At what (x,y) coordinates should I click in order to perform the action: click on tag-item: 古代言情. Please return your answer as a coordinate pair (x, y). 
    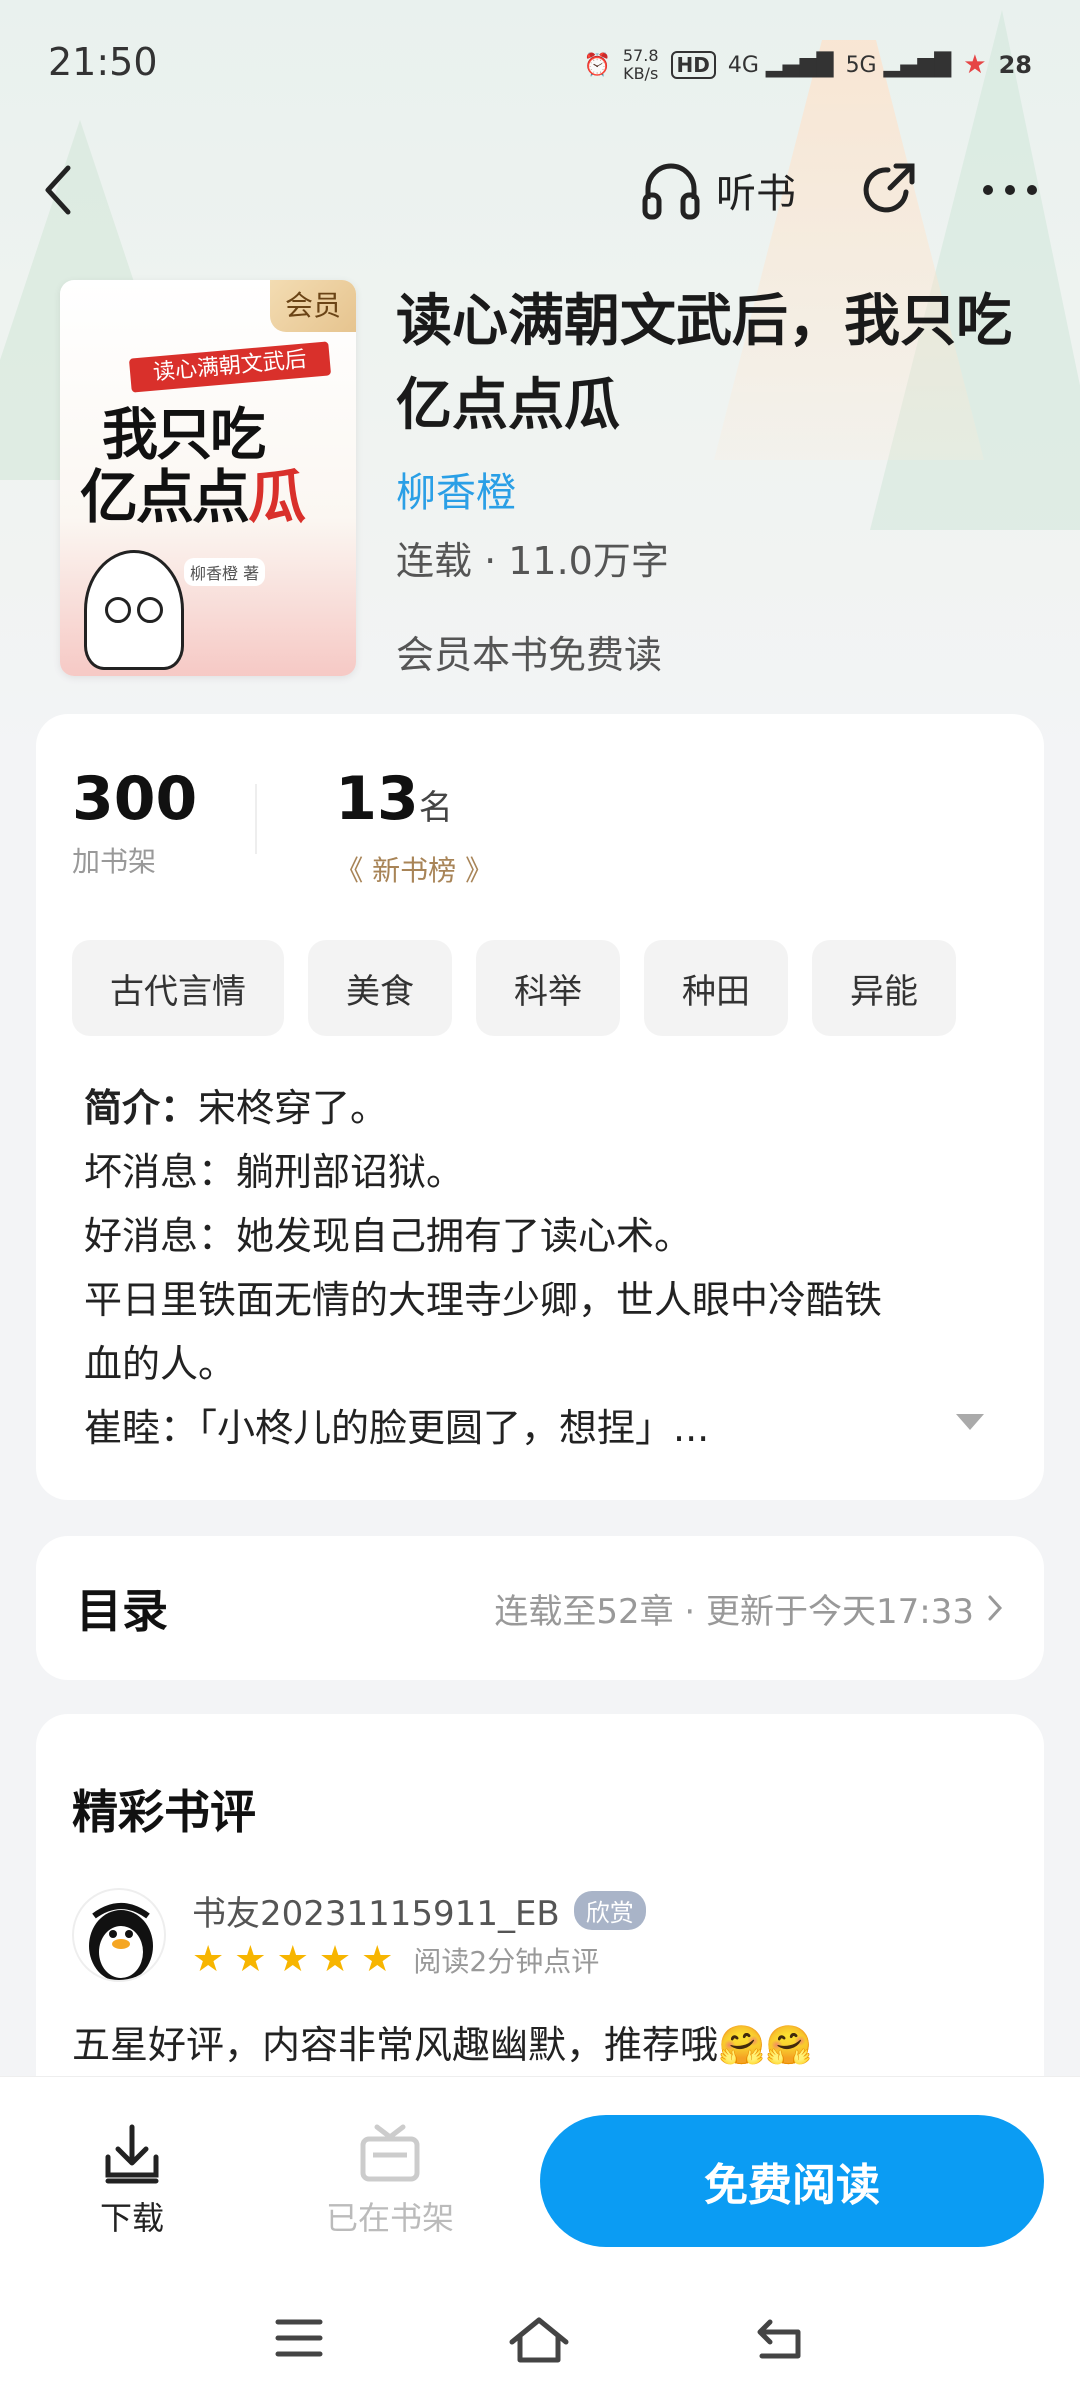
    Looking at the image, I should click on (178, 988).